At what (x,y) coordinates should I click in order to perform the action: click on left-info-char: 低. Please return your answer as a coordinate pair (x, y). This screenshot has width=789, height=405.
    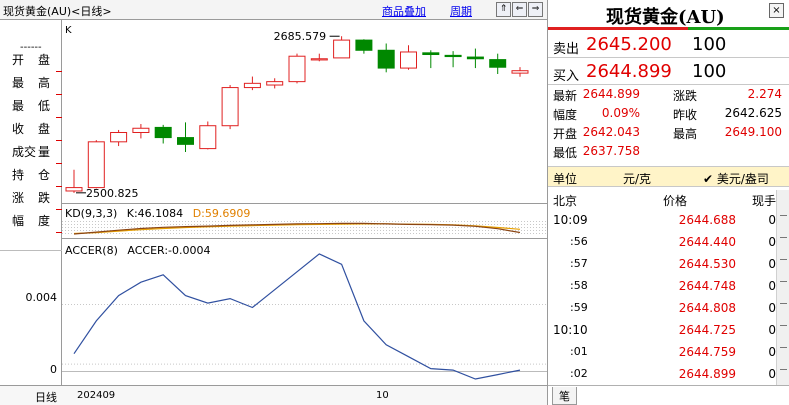
    Looking at the image, I should click on (44, 106).